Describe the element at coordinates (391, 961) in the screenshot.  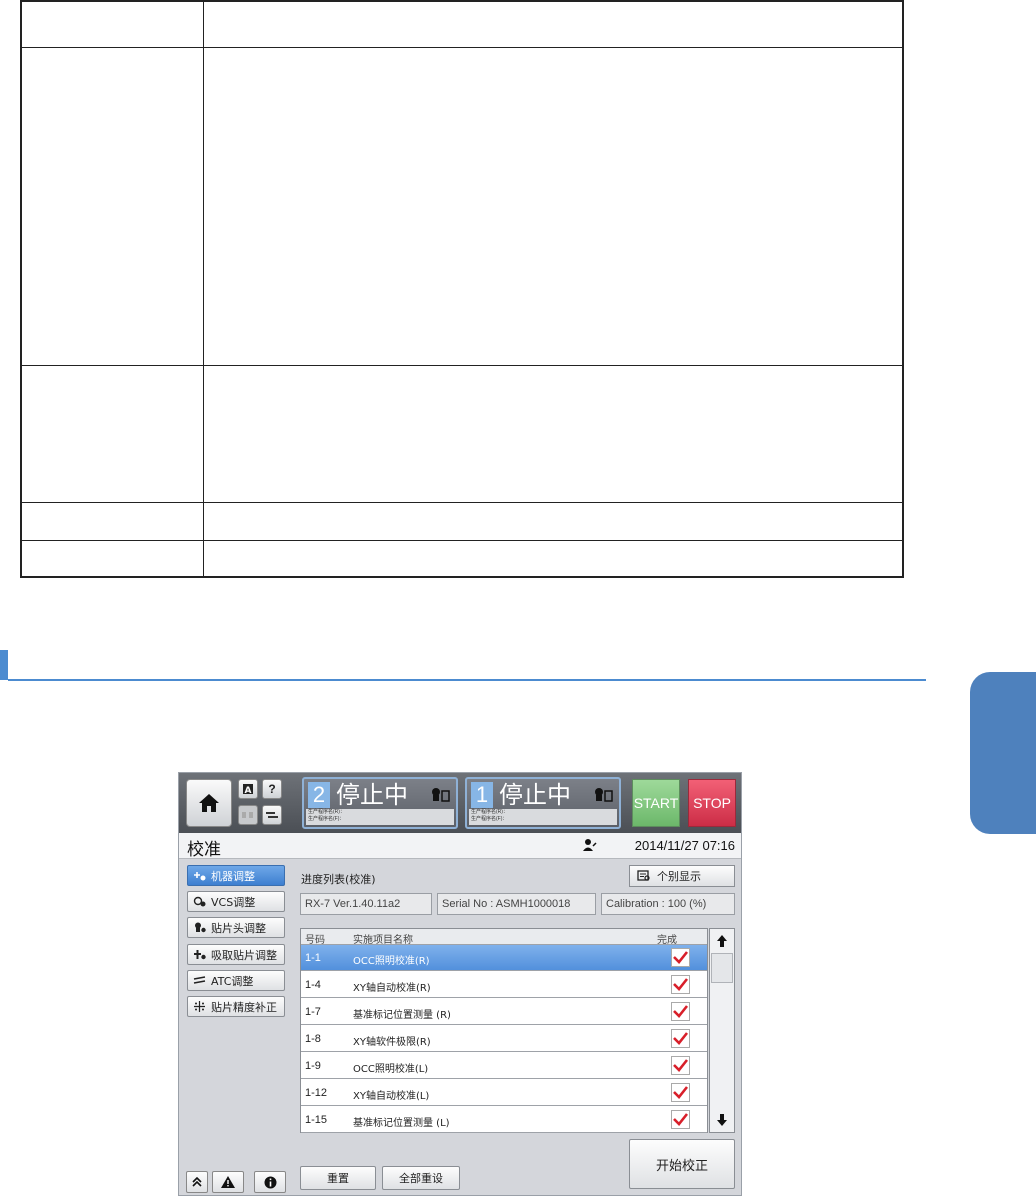
I see `row-name: OCC照明校准(R)` at that location.